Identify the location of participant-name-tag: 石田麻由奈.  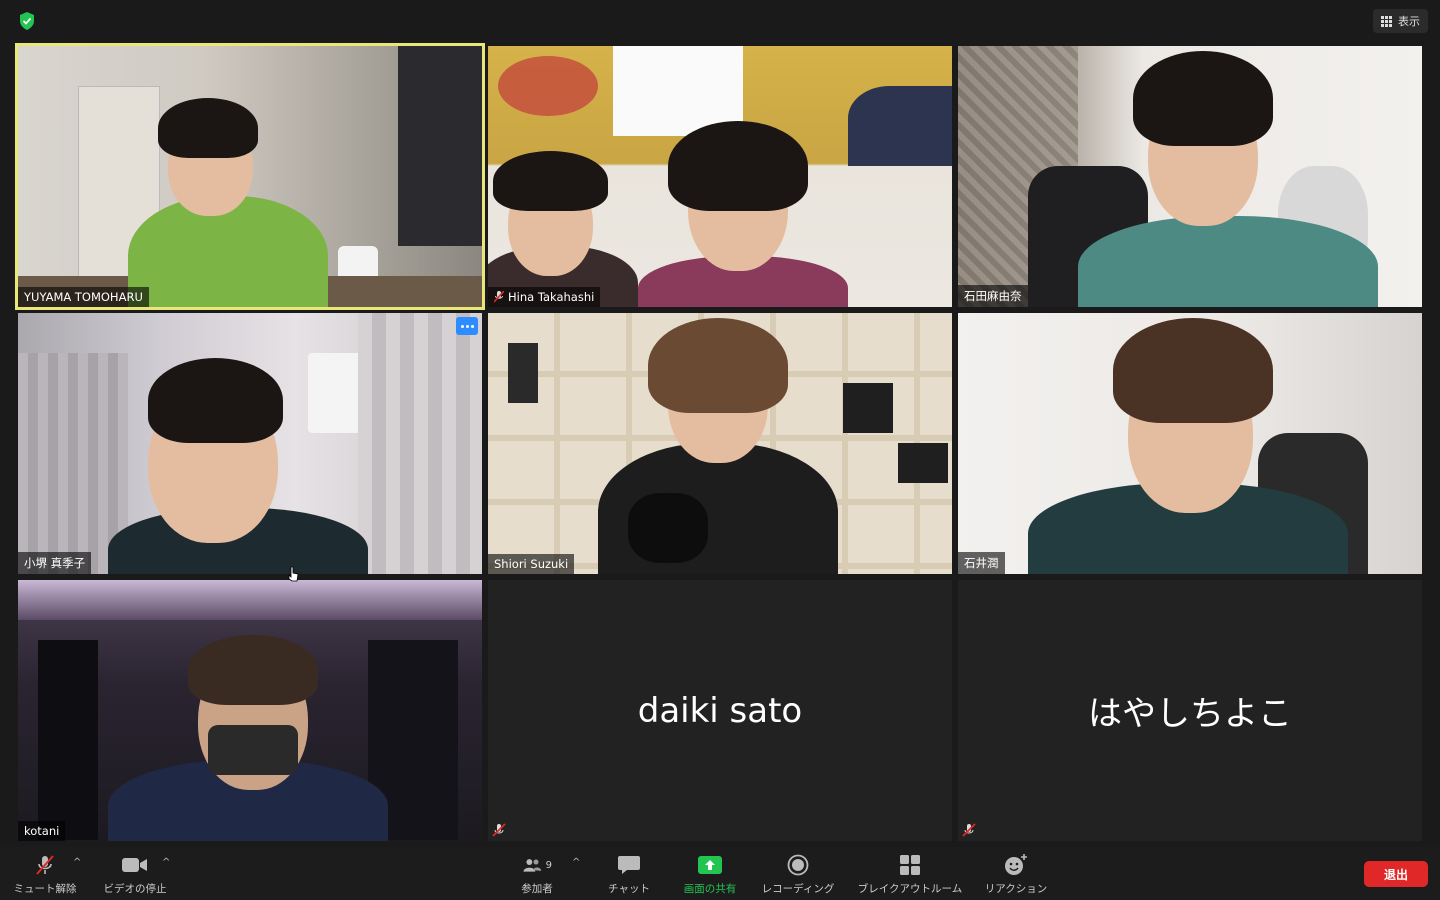
(993, 296).